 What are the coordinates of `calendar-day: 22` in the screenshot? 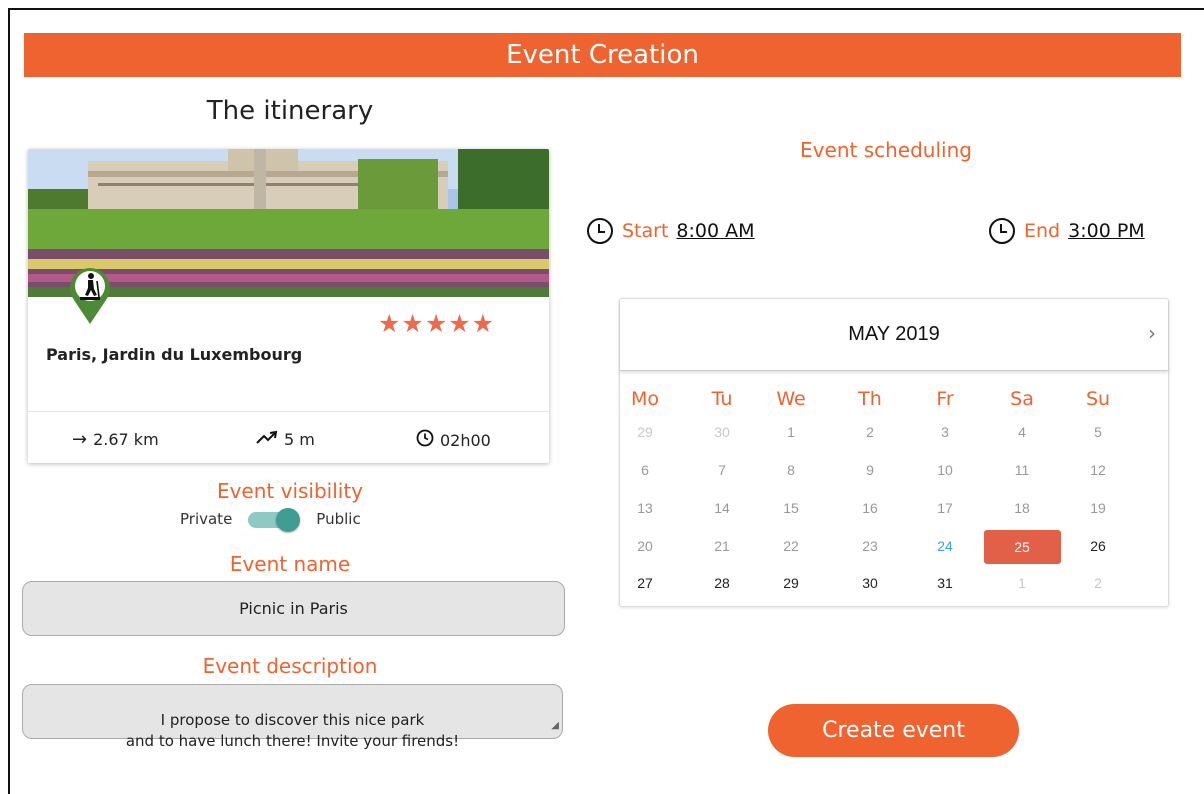 It's located at (791, 546).